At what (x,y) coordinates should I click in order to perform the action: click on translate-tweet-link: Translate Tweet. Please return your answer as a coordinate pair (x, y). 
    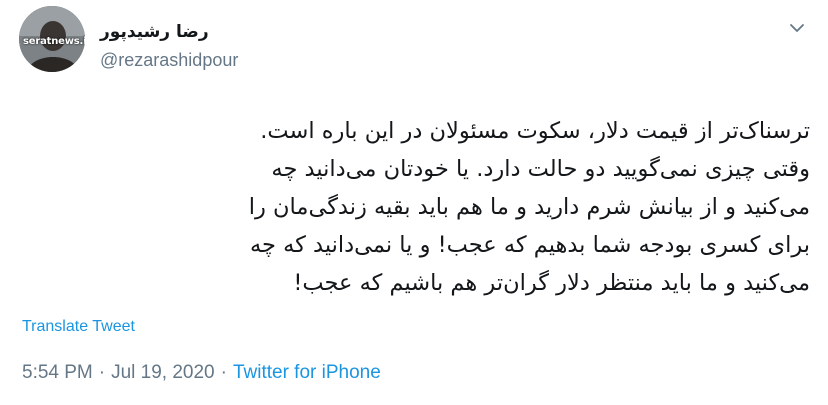
    Looking at the image, I should click on (78, 327).